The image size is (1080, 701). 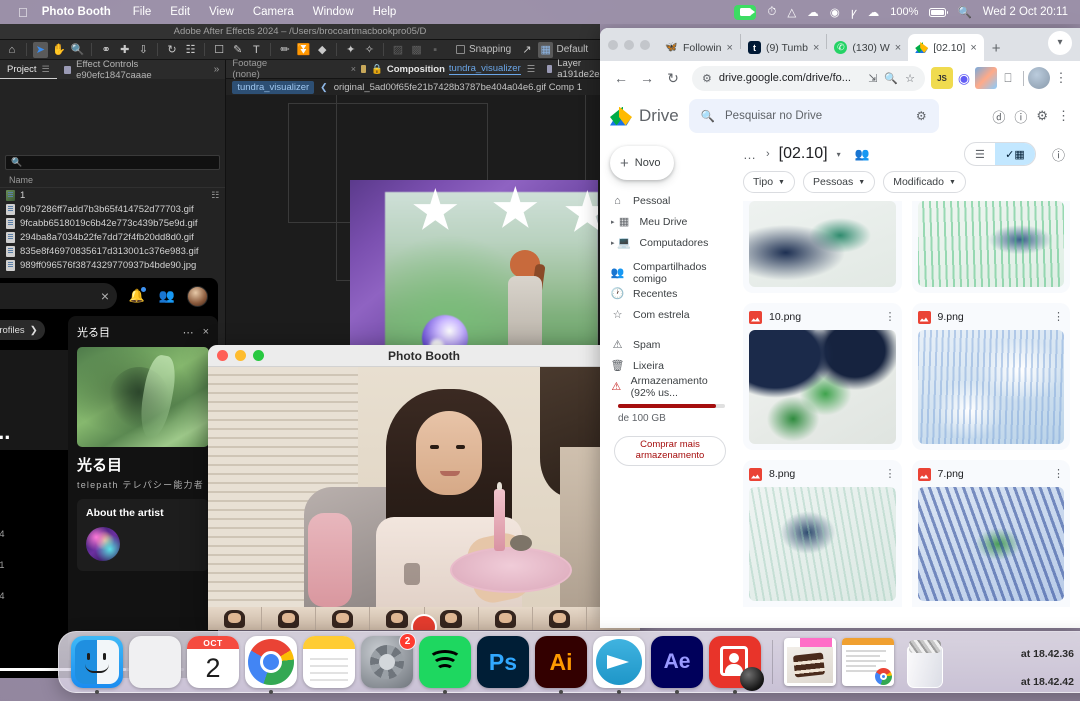 What do you see at coordinates (238, 50) in the screenshot?
I see `pen-icon: ✎` at bounding box center [238, 50].